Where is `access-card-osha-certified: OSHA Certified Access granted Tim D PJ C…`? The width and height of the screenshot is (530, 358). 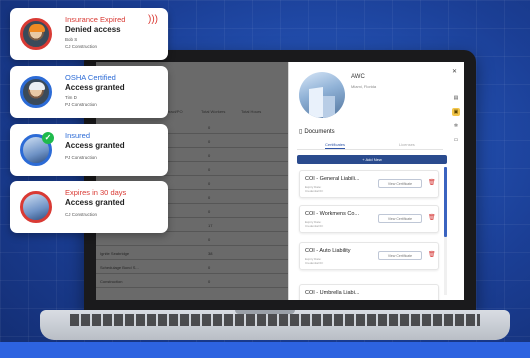
access-card-osha-certified: OSHA Certified Access granted Tim D PJ C… is located at coordinates (89, 92).